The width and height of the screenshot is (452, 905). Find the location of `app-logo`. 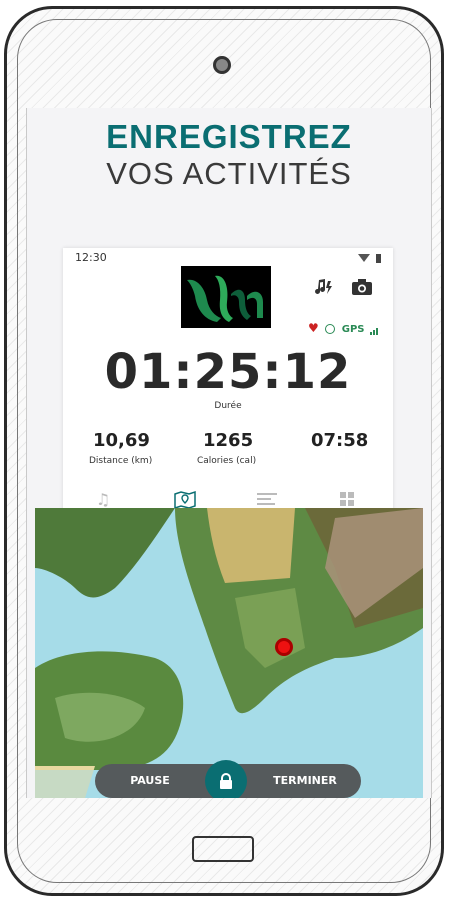

app-logo is located at coordinates (226, 297).